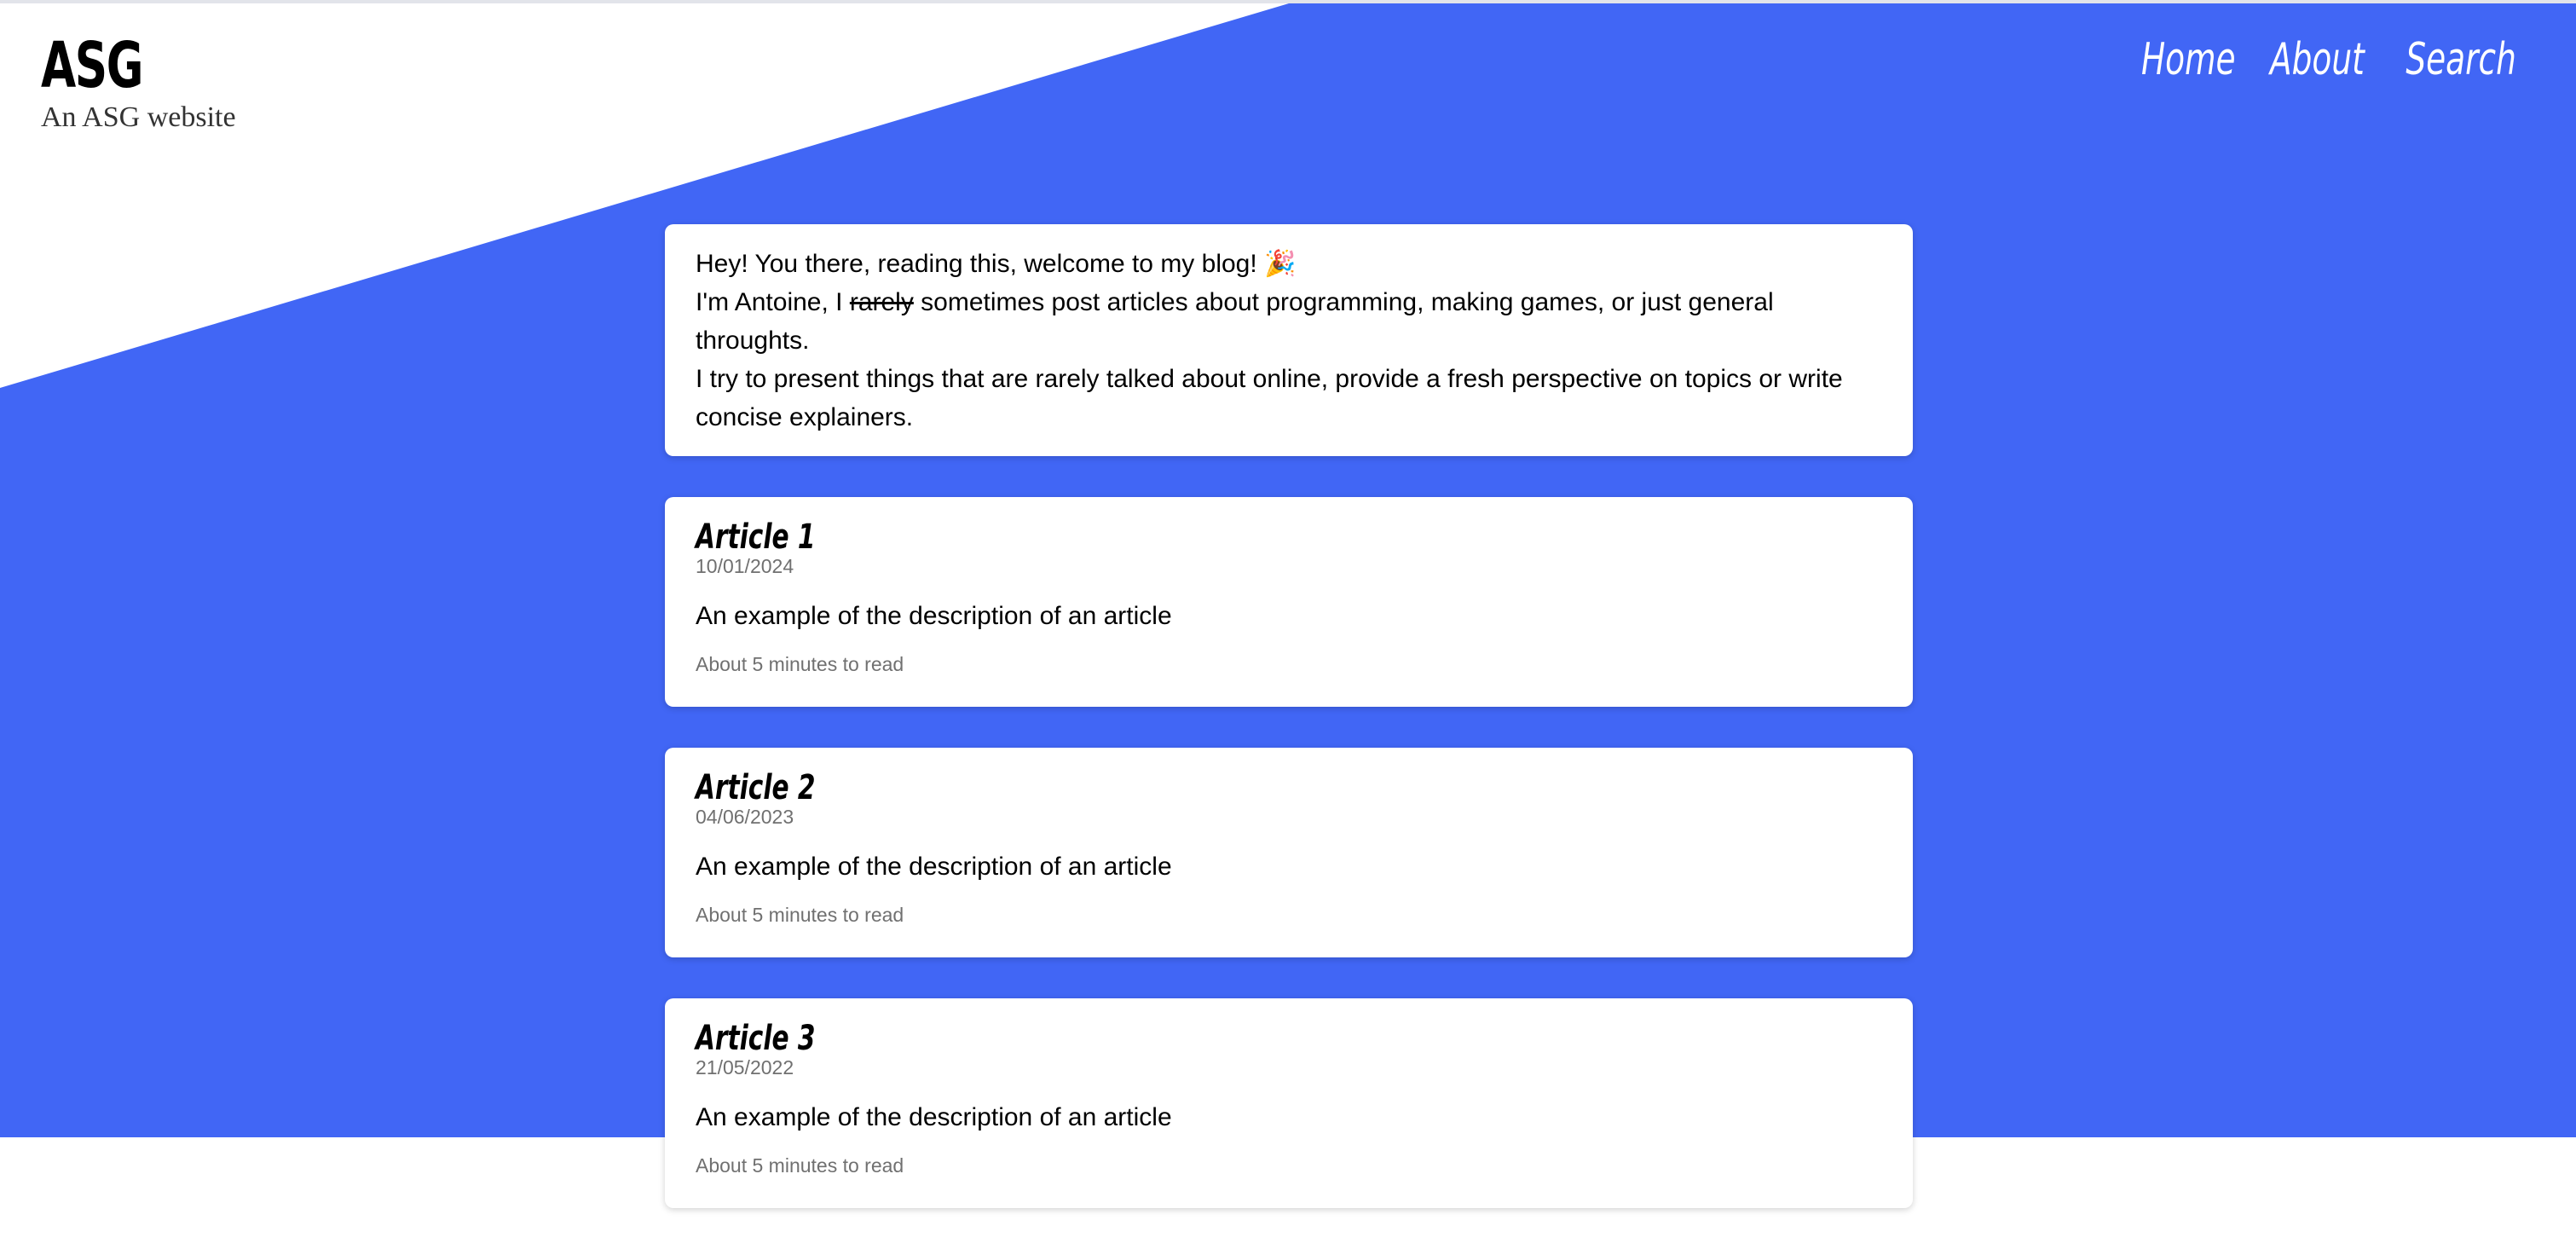  What do you see at coordinates (138, 117) in the screenshot?
I see `site-subtitle: An ASG website` at bounding box center [138, 117].